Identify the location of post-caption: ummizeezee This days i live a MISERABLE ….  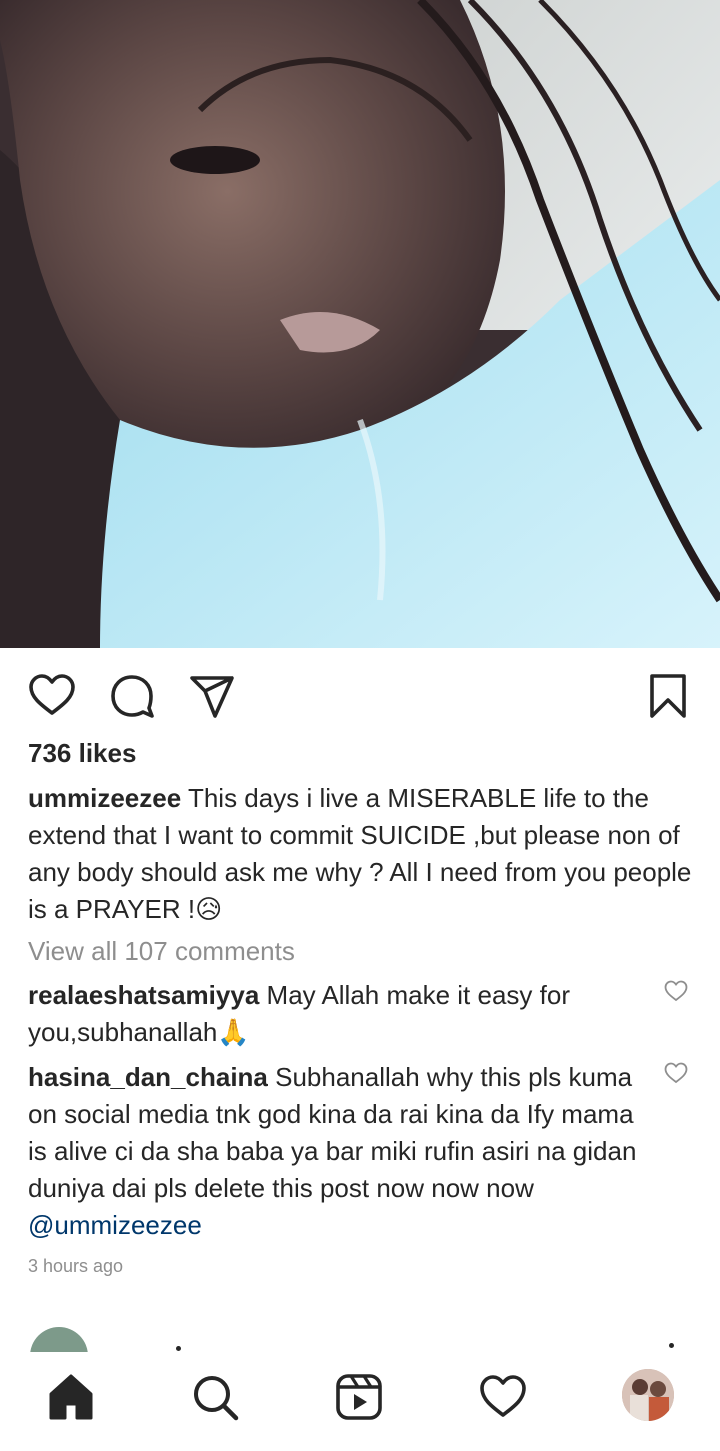
(363, 854).